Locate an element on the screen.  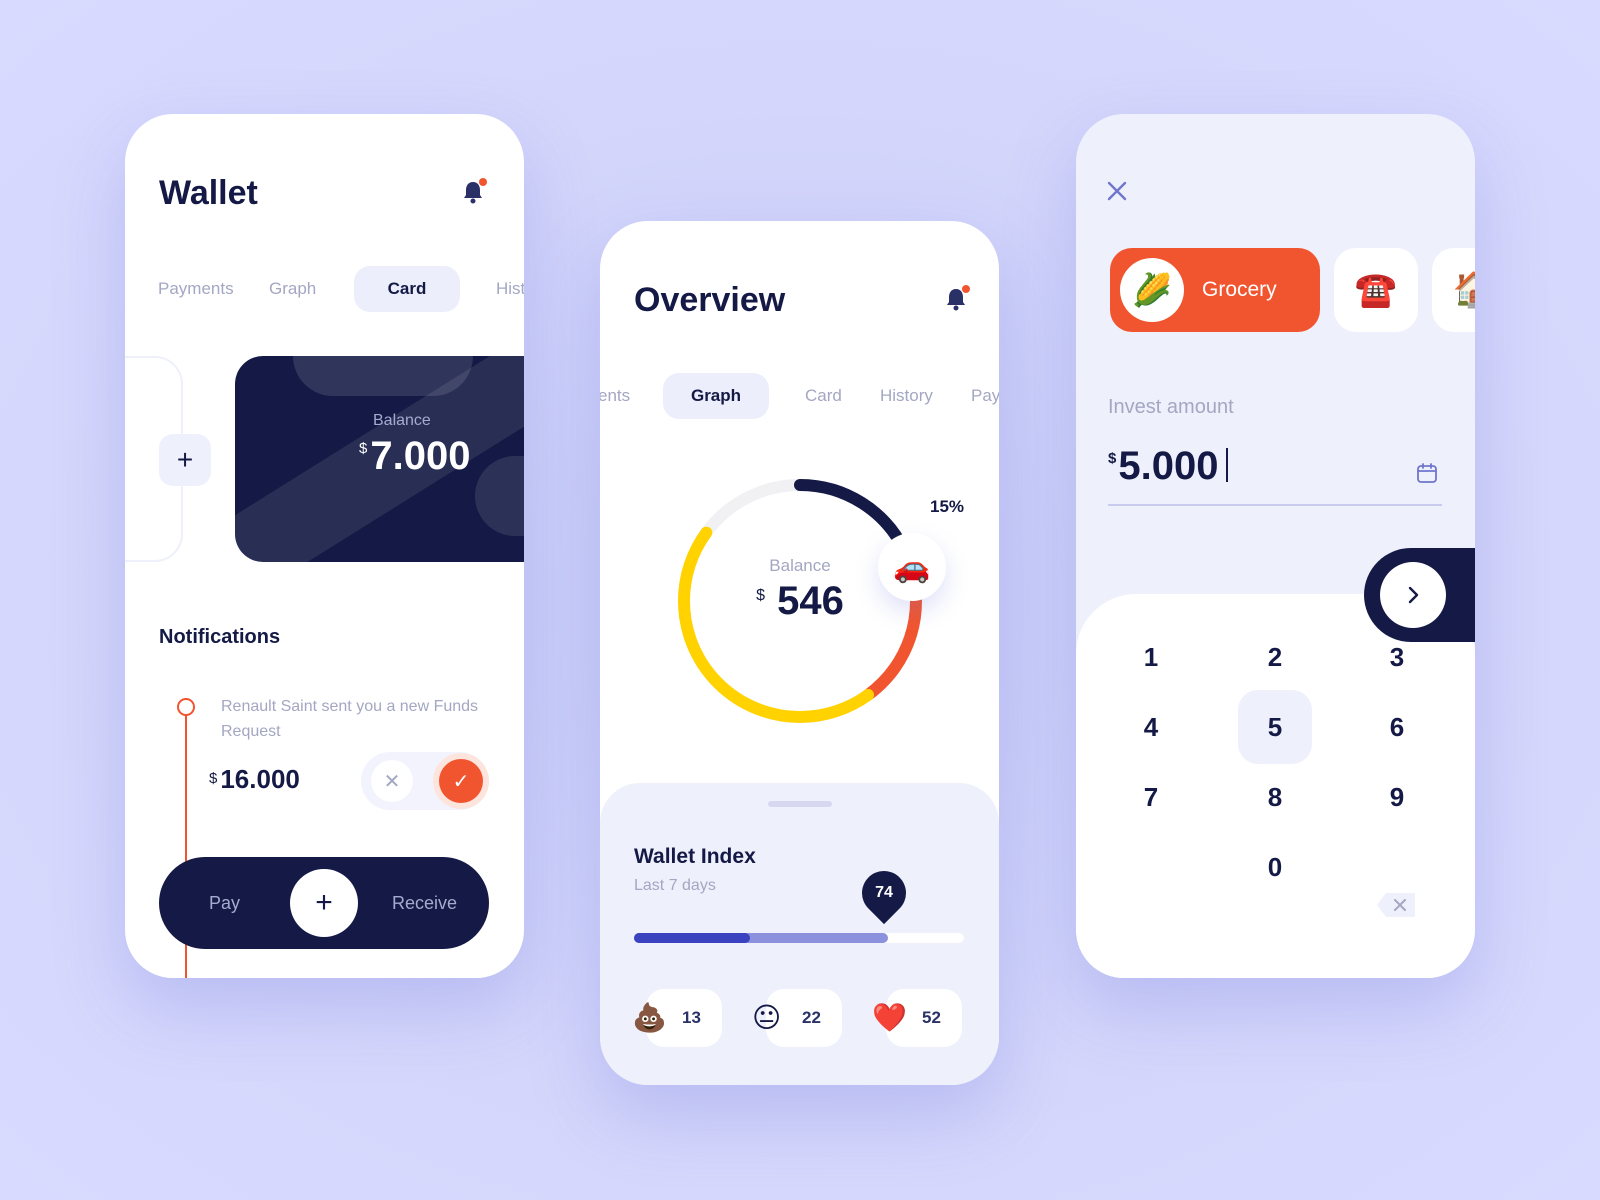
tab-history: History is located at coordinates (906, 396).